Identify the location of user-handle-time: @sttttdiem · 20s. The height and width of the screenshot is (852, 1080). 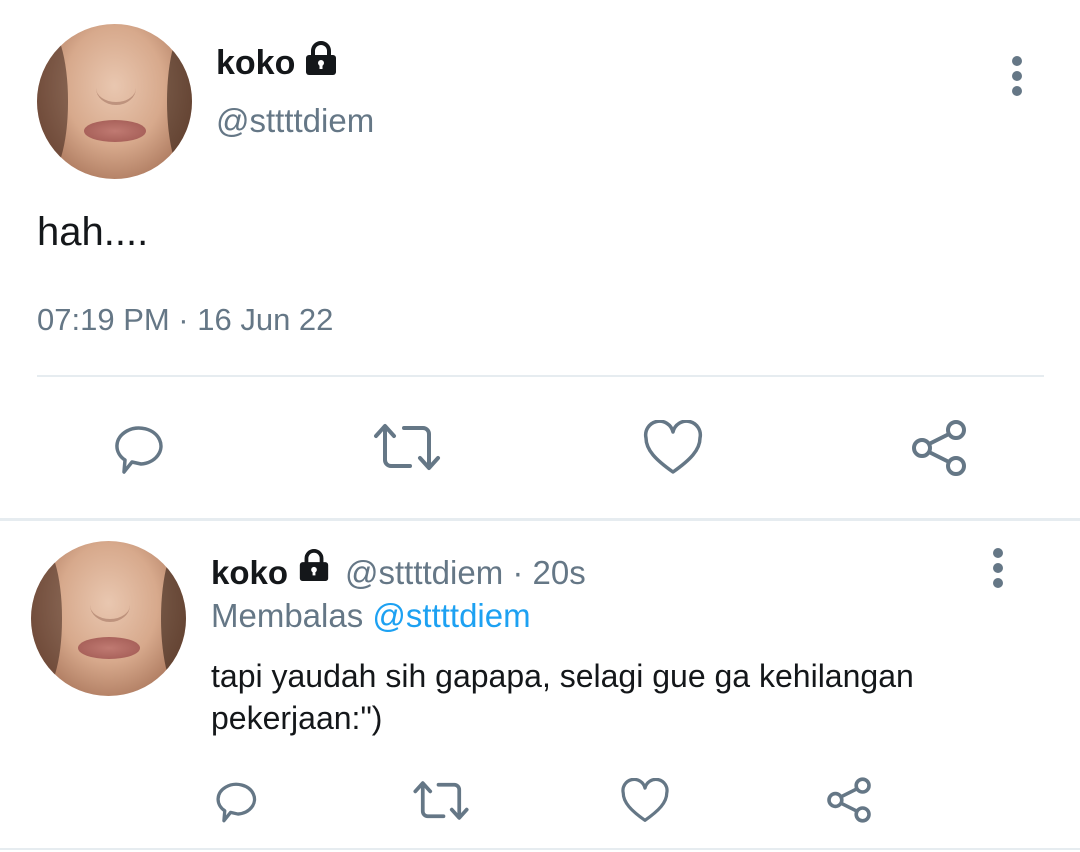
(465, 573).